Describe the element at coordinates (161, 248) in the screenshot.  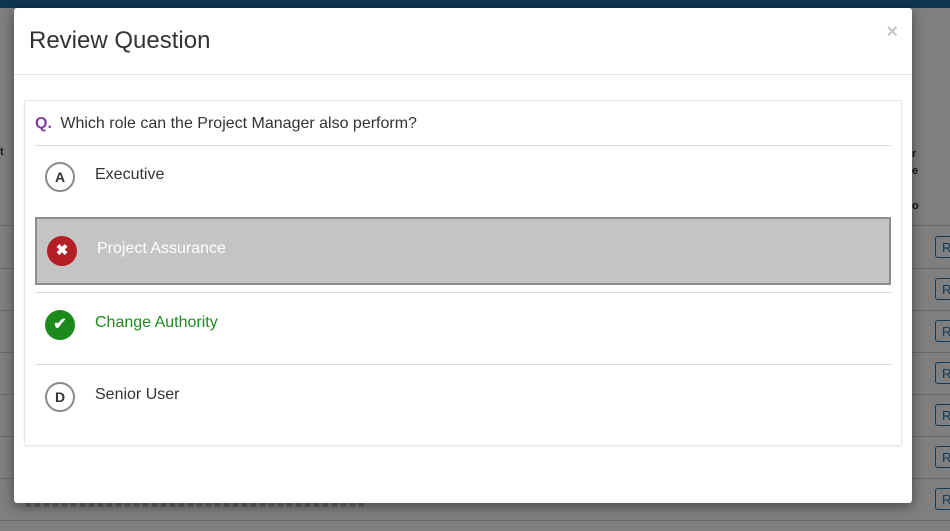
I see `option-label: Project Assurance` at that location.